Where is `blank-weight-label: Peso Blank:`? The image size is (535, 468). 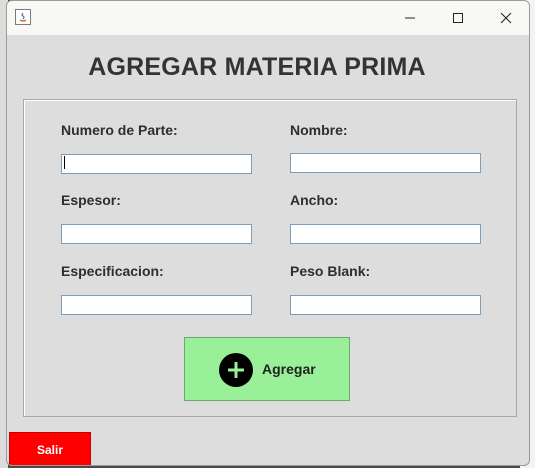 blank-weight-label: Peso Blank: is located at coordinates (330, 271).